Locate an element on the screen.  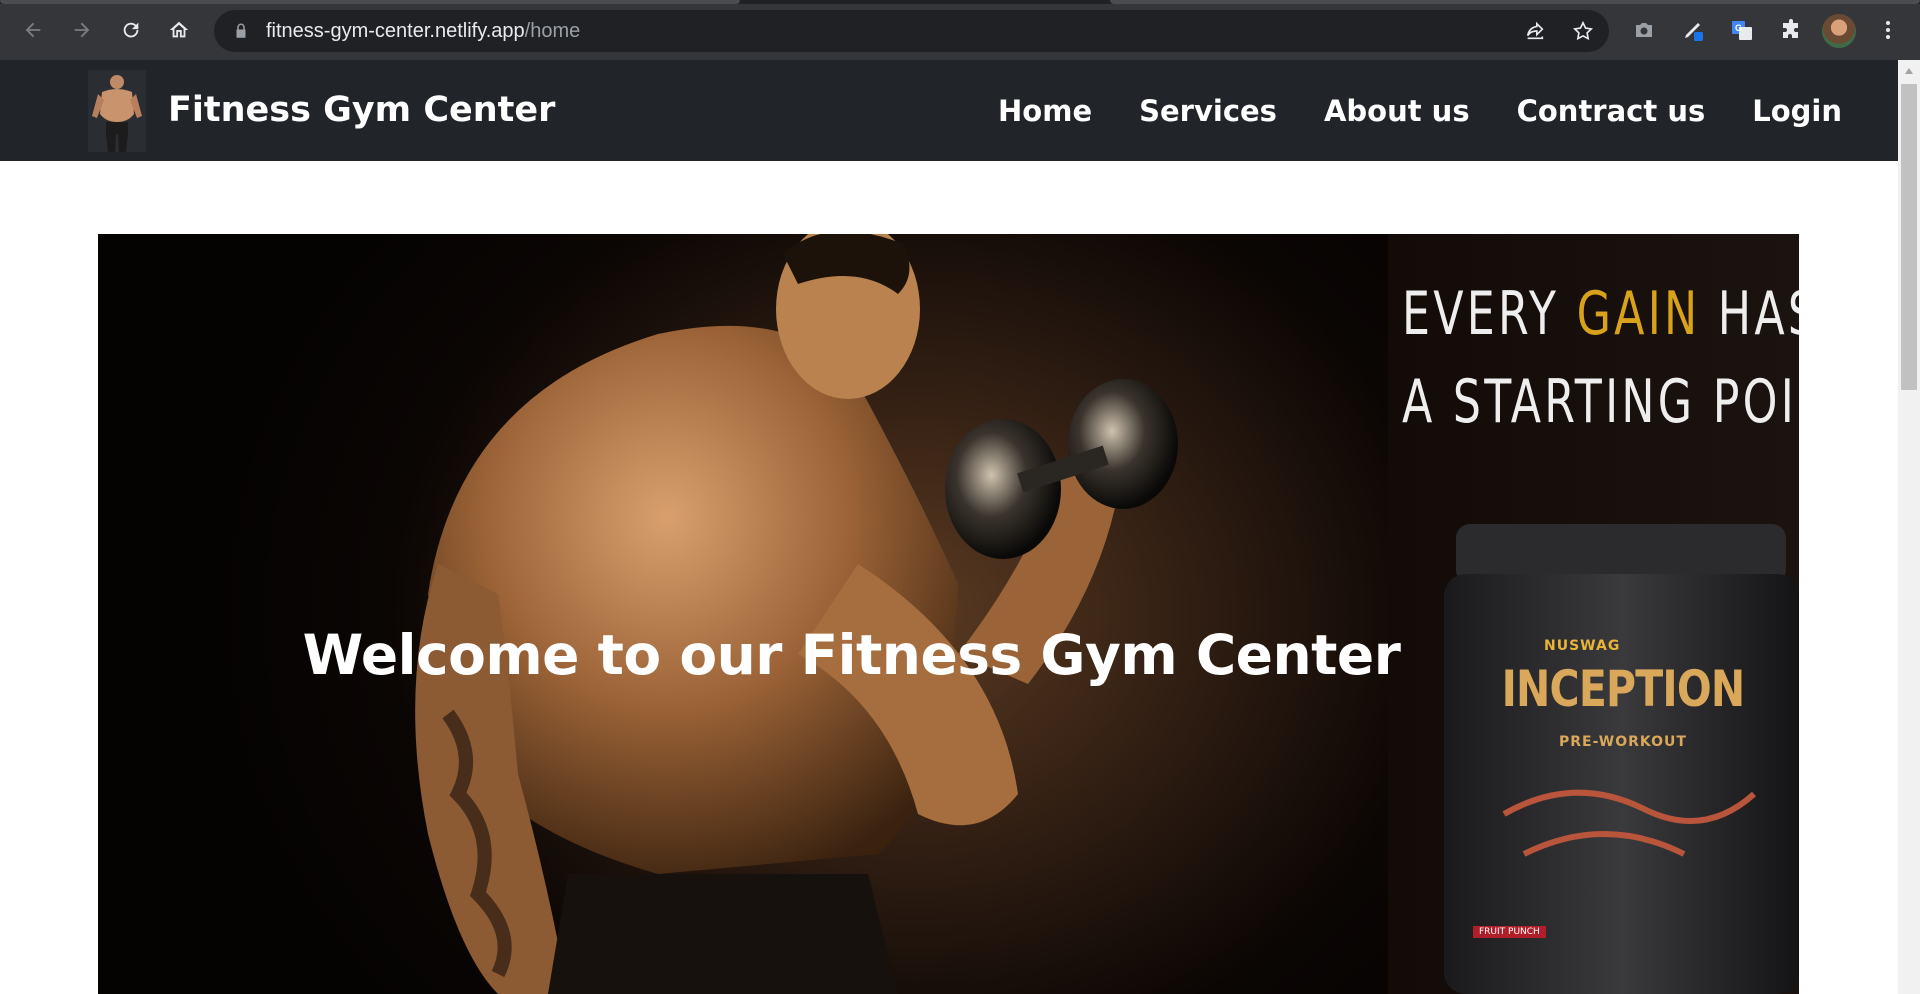
nav-home-link: Home is located at coordinates (1045, 111).